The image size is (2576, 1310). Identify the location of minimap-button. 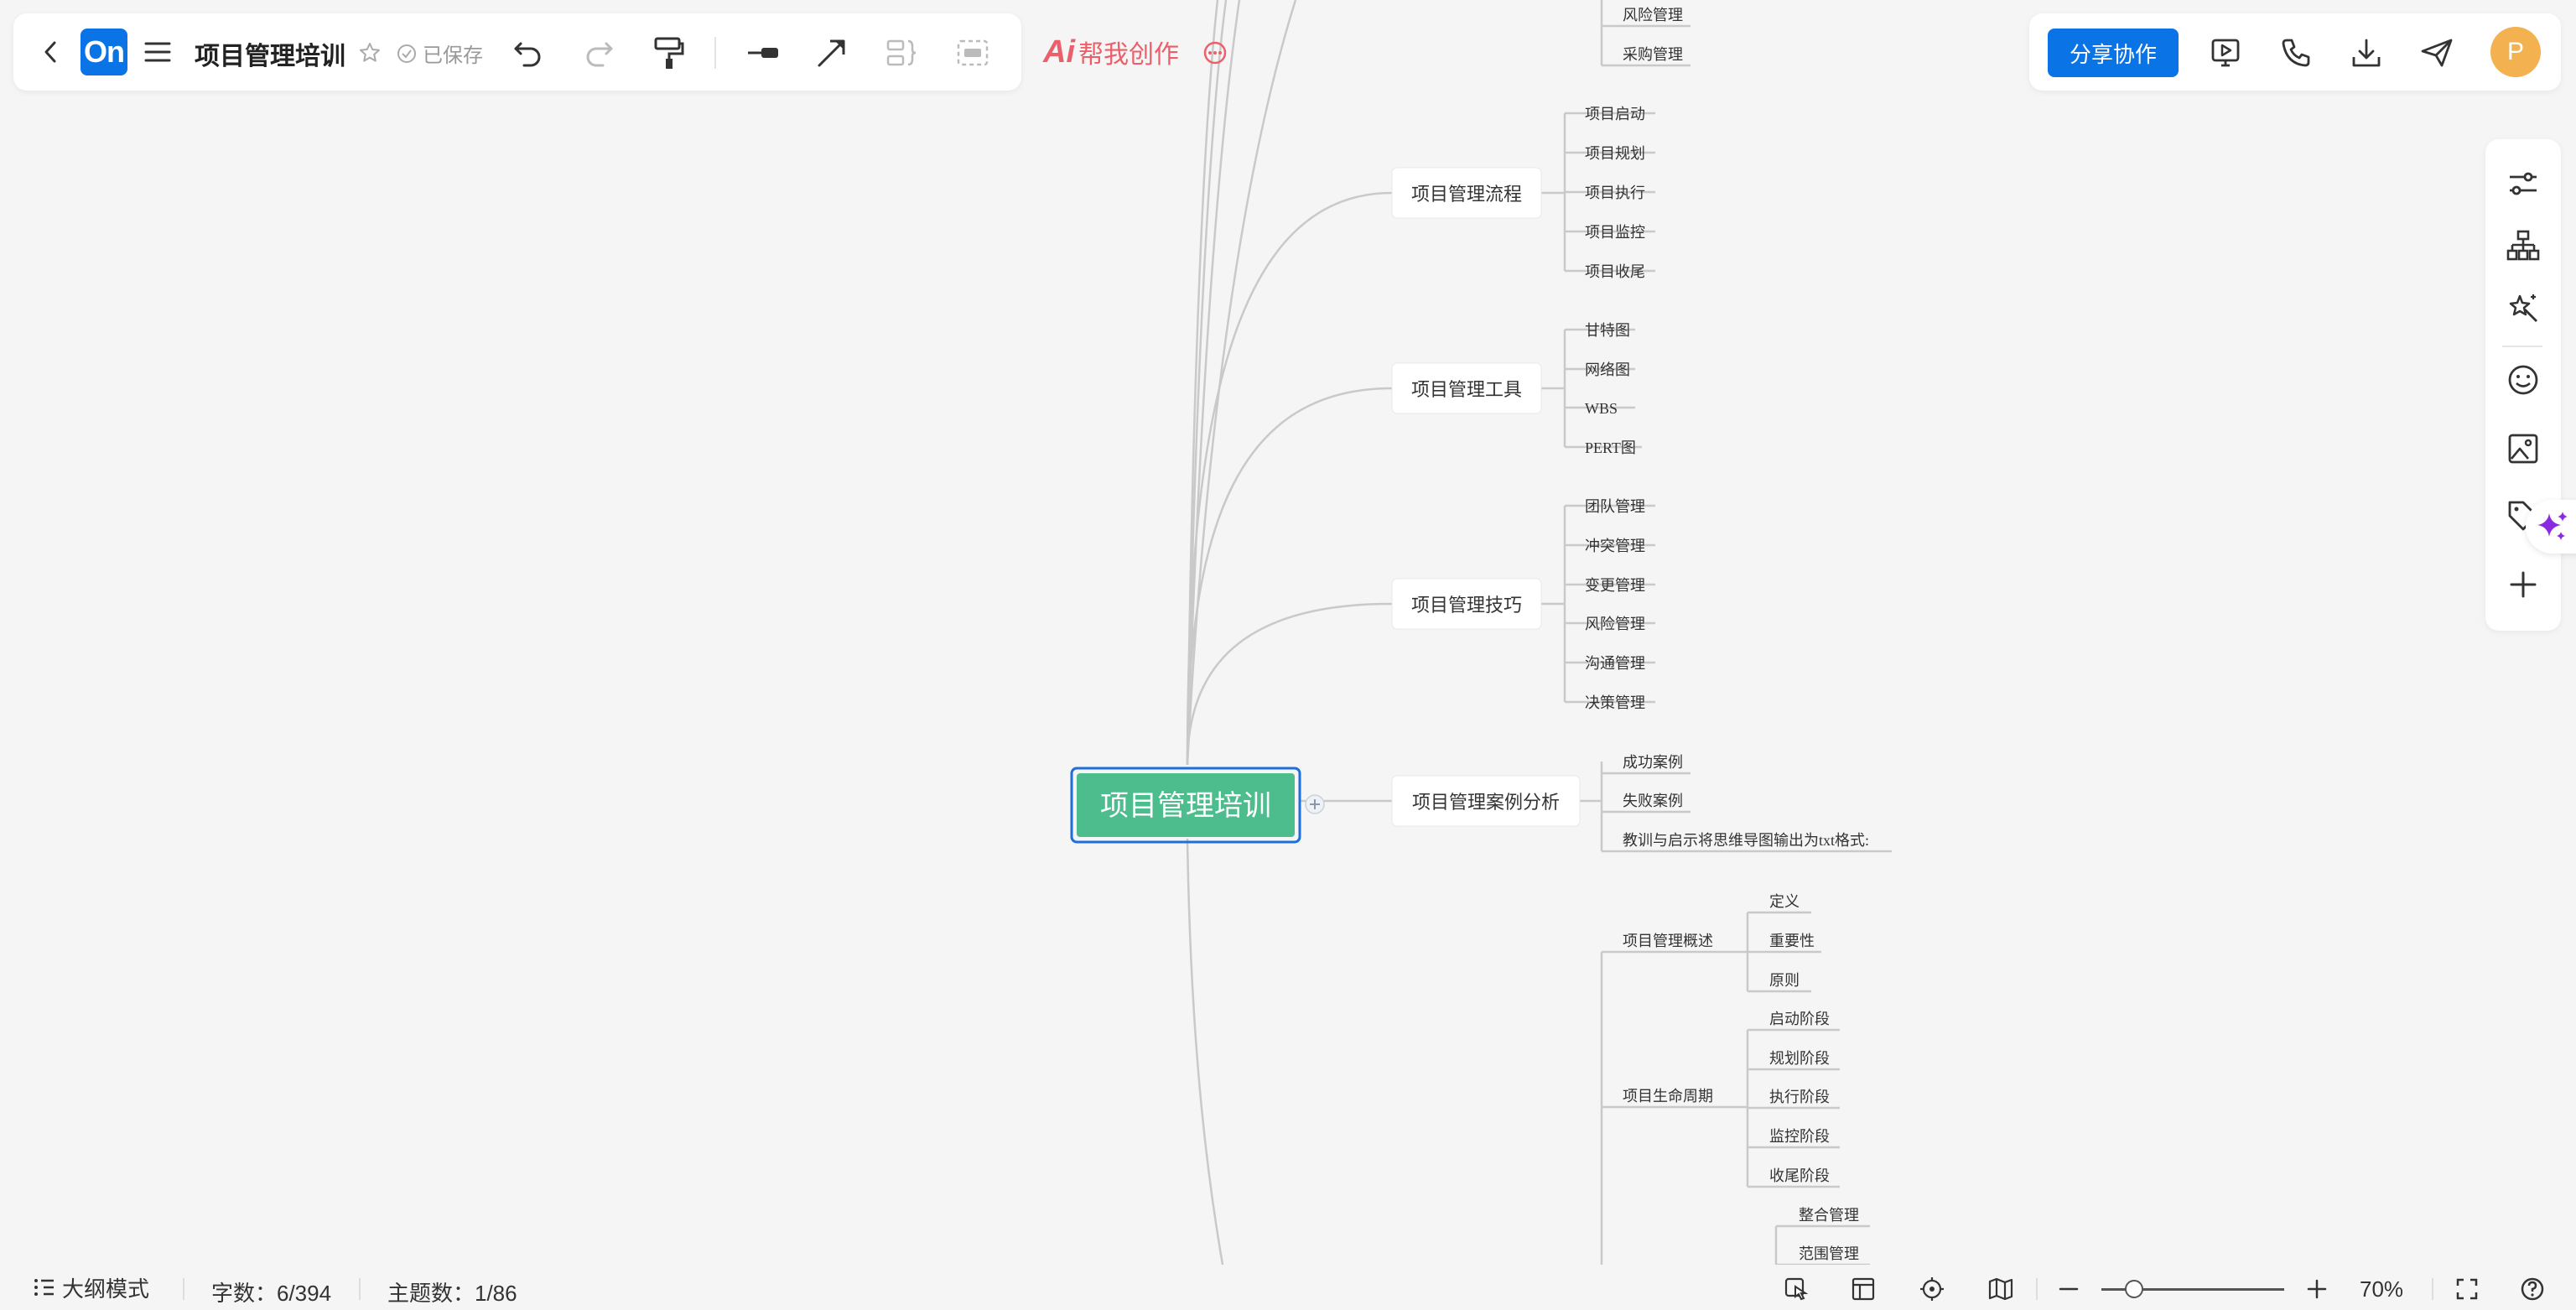
(2001, 1289).